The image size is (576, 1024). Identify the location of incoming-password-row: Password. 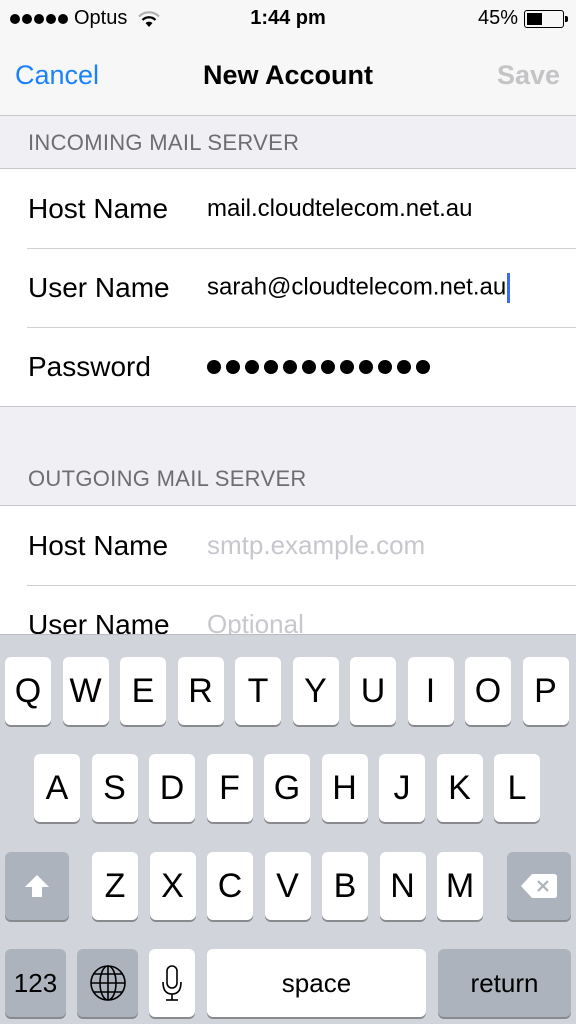
(288, 366).